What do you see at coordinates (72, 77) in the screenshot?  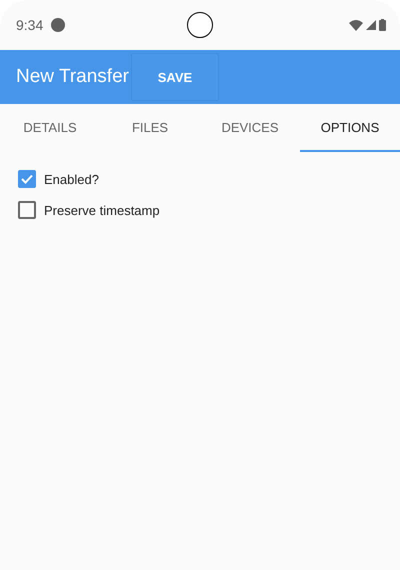 I see `screen-title: New Transfer` at bounding box center [72, 77].